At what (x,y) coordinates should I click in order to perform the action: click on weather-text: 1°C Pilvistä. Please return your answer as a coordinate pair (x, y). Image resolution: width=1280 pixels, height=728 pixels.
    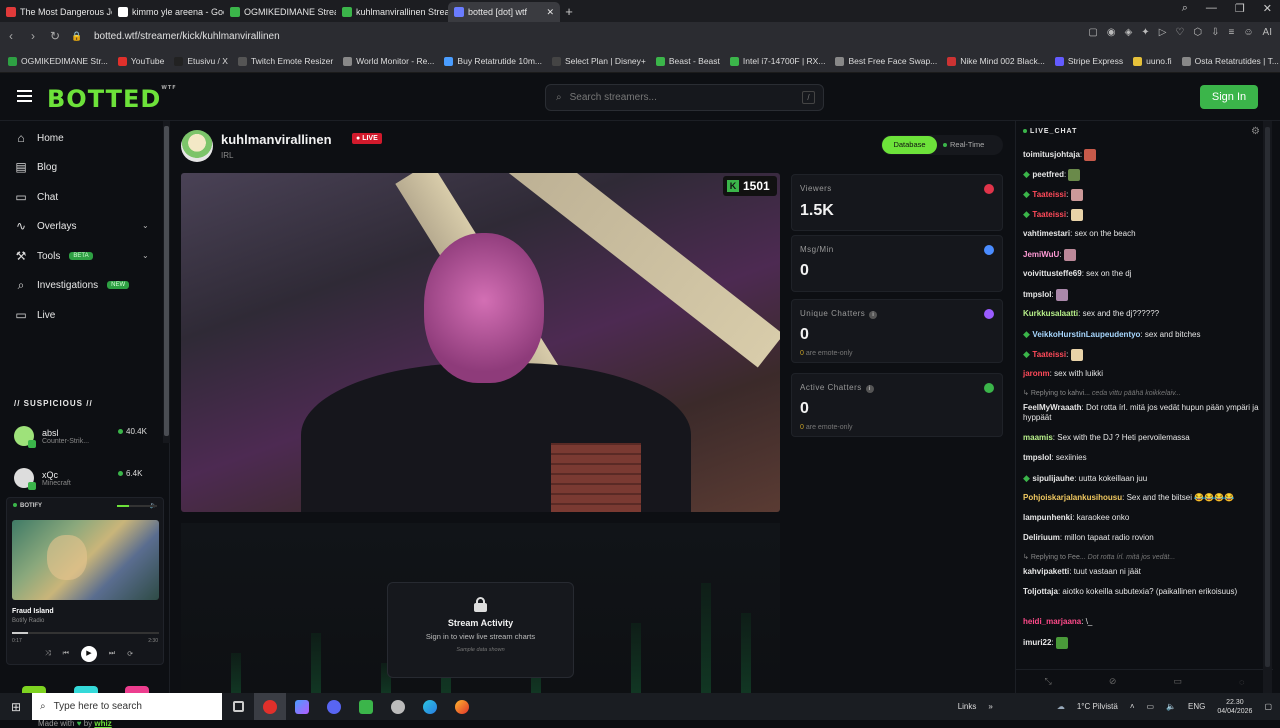
    Looking at the image, I should click on (1097, 706).